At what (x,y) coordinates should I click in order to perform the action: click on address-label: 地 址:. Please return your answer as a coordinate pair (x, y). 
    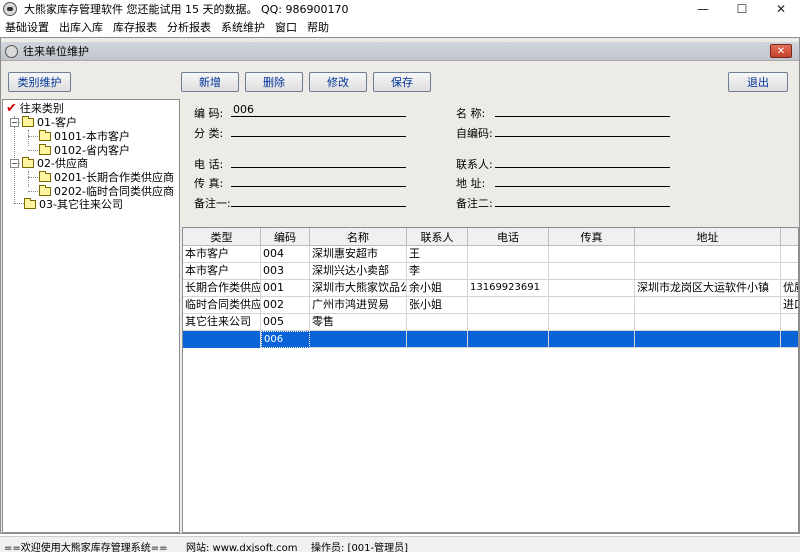
    Looking at the image, I should click on (471, 183).